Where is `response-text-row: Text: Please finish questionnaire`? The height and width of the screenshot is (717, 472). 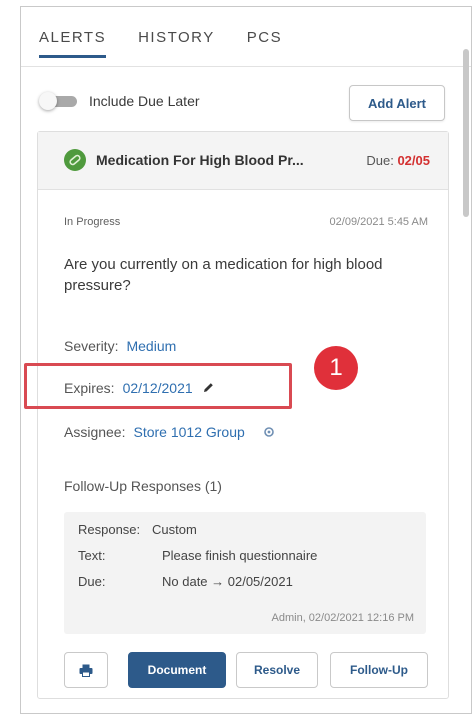
response-text-row: Text: Please finish questionnaire is located at coordinates (197, 555).